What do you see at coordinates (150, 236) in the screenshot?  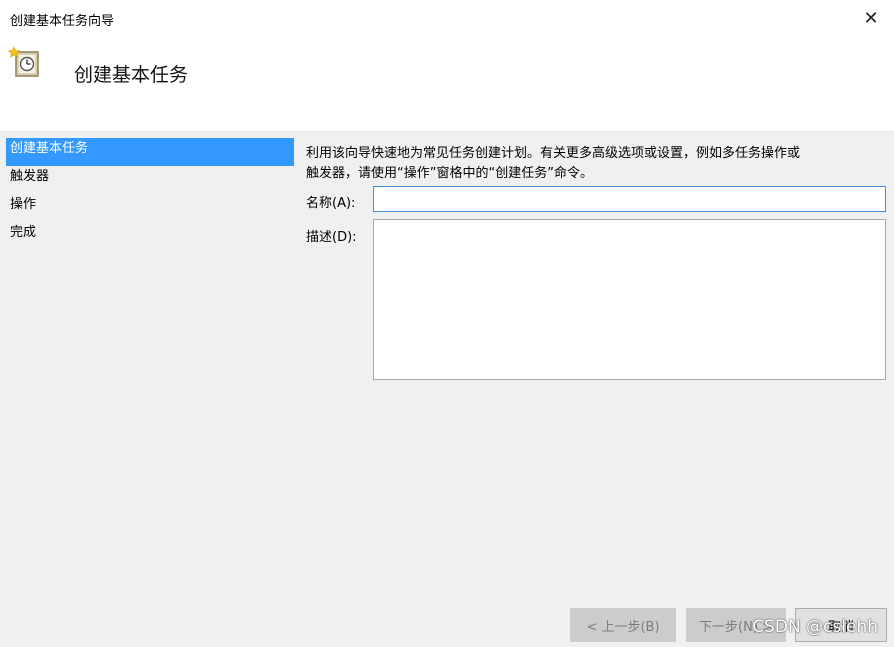 I see `step-finish: 完成` at bounding box center [150, 236].